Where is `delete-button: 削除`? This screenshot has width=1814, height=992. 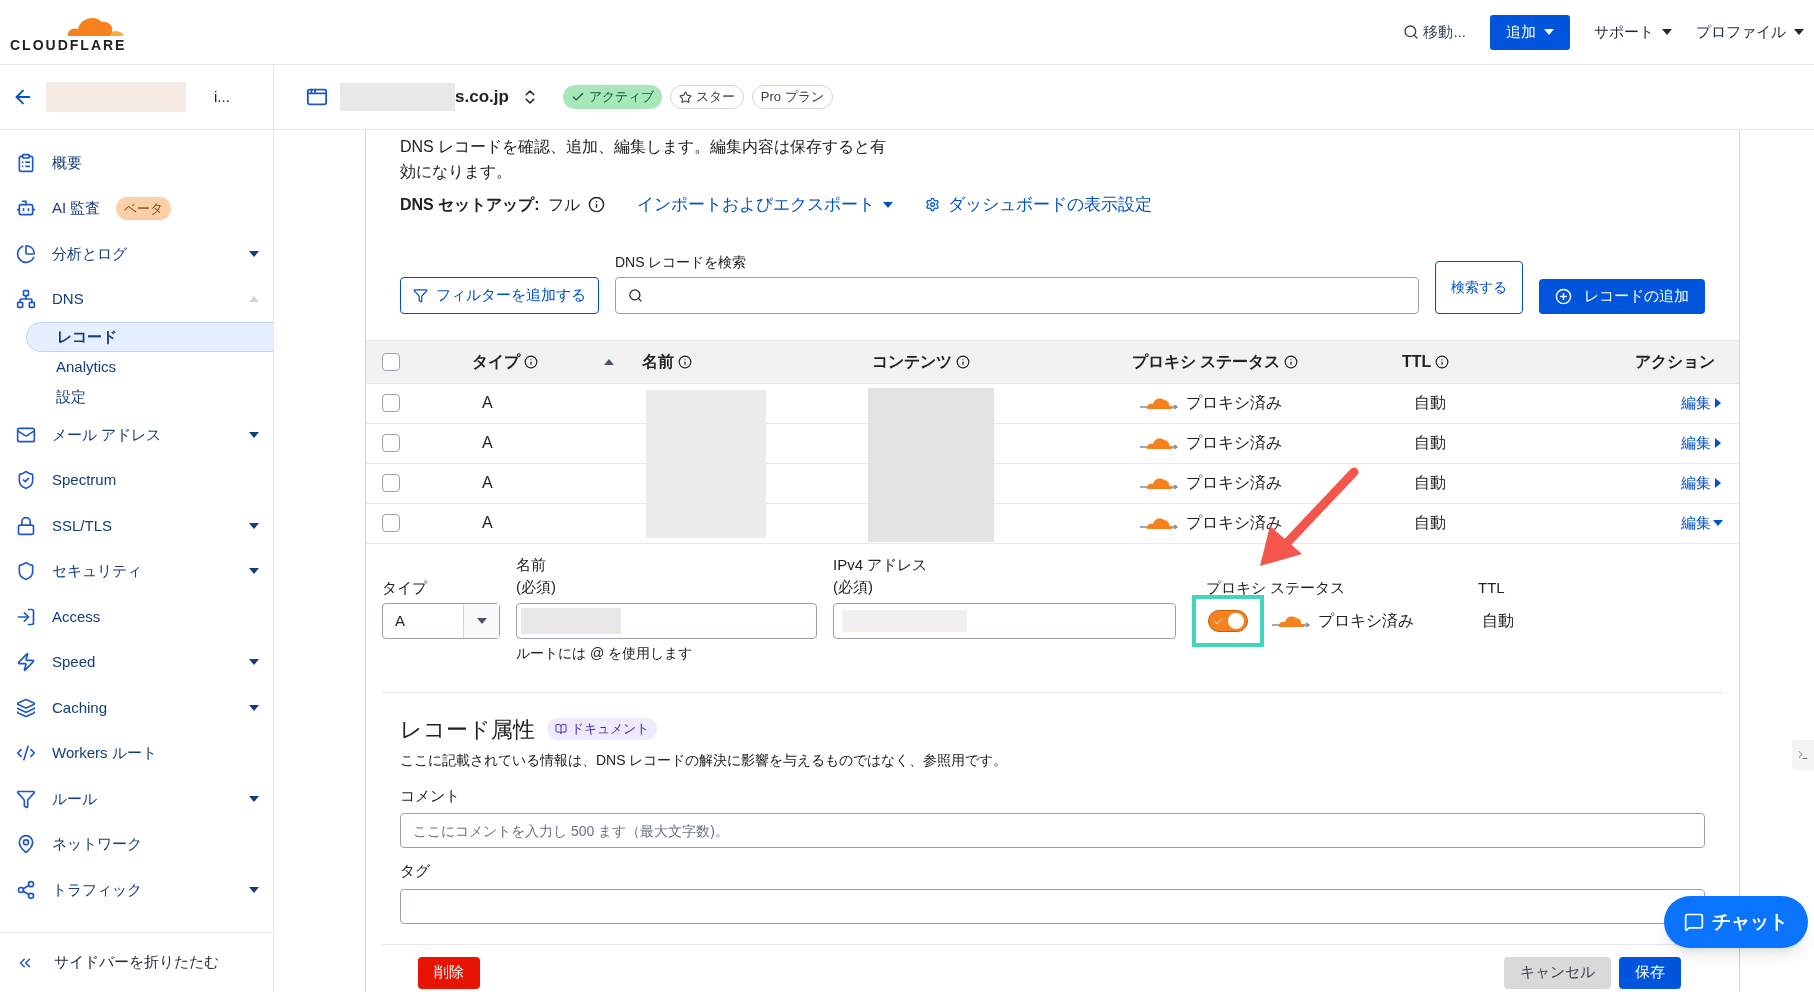 delete-button: 削除 is located at coordinates (449, 972).